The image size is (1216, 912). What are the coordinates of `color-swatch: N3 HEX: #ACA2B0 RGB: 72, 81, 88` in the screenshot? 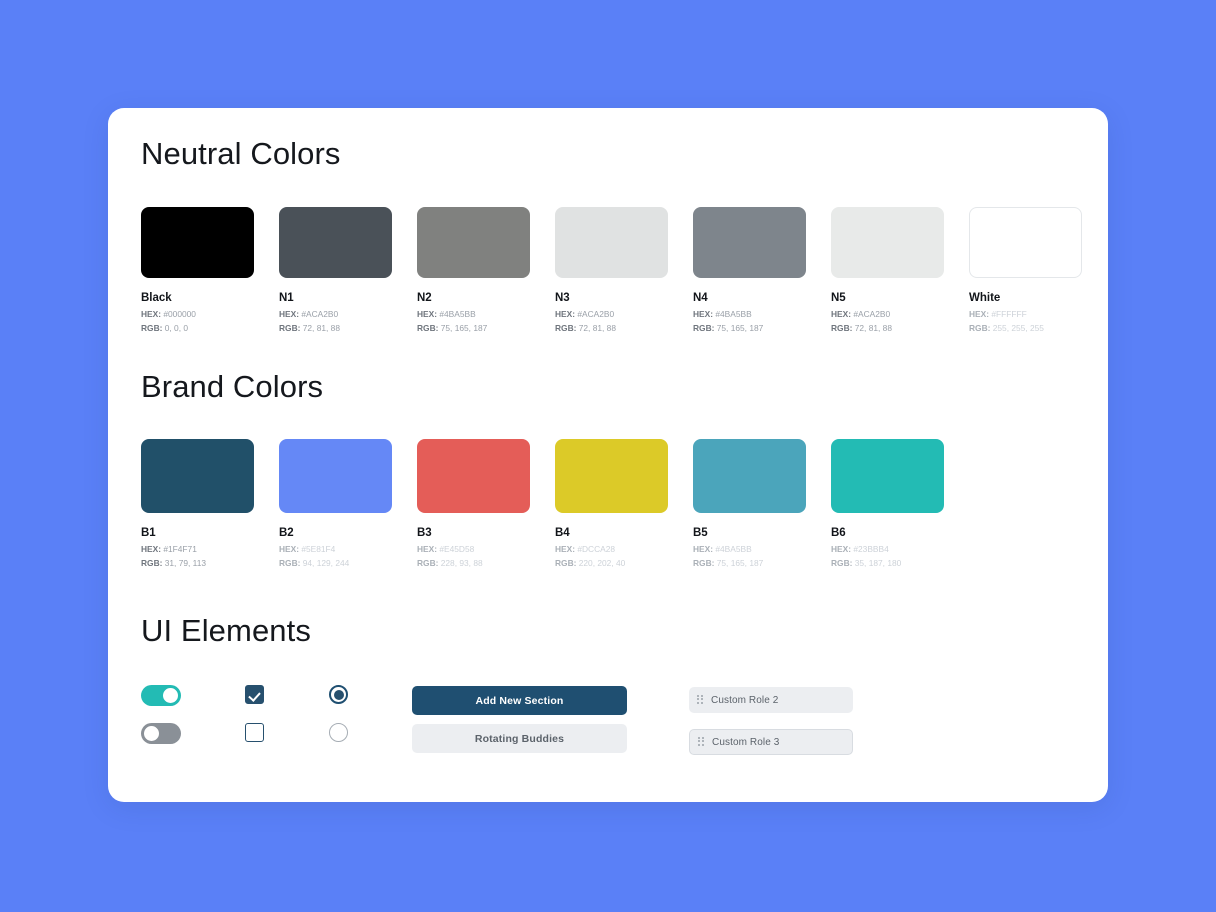 It's located at (611, 271).